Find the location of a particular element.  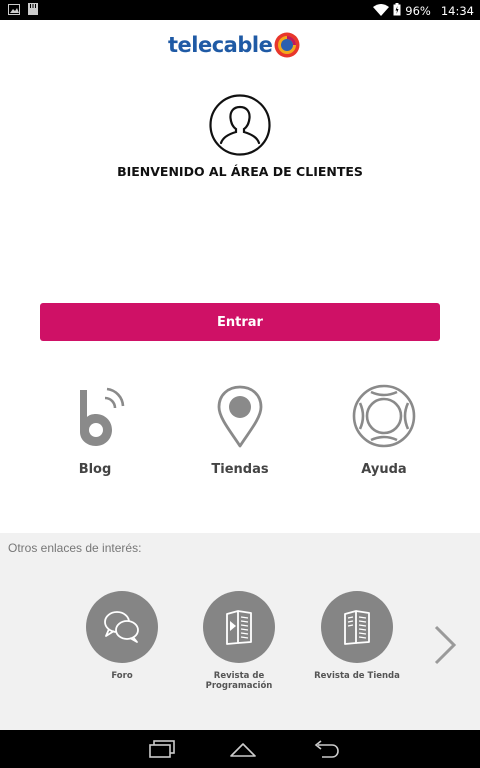

link-label-line: Programación is located at coordinates (239, 686).